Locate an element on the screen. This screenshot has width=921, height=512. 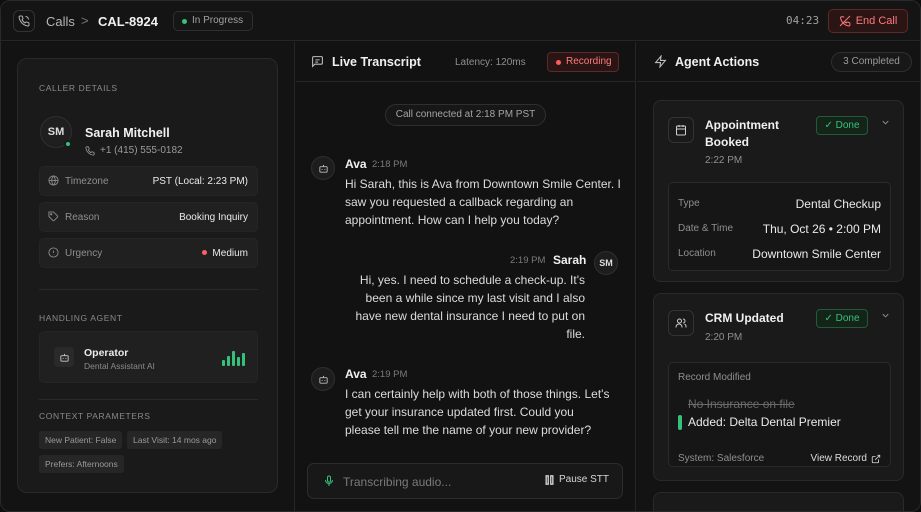
crm-title: CRM Updated is located at coordinates (744, 318).